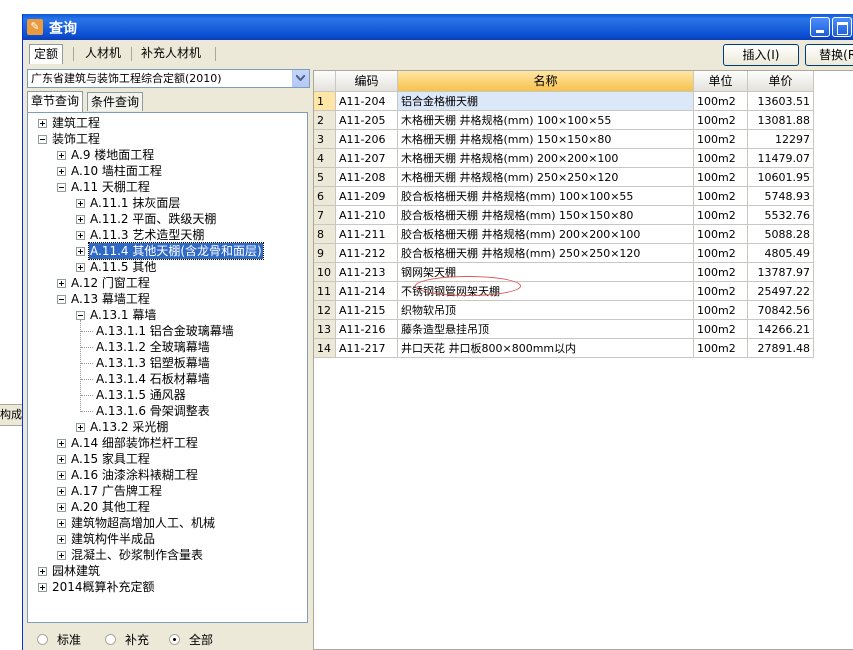 This screenshot has width=853, height=650. Describe the element at coordinates (167, 155) in the screenshot. I see `tree-node: A.9 楼地面工程` at that location.